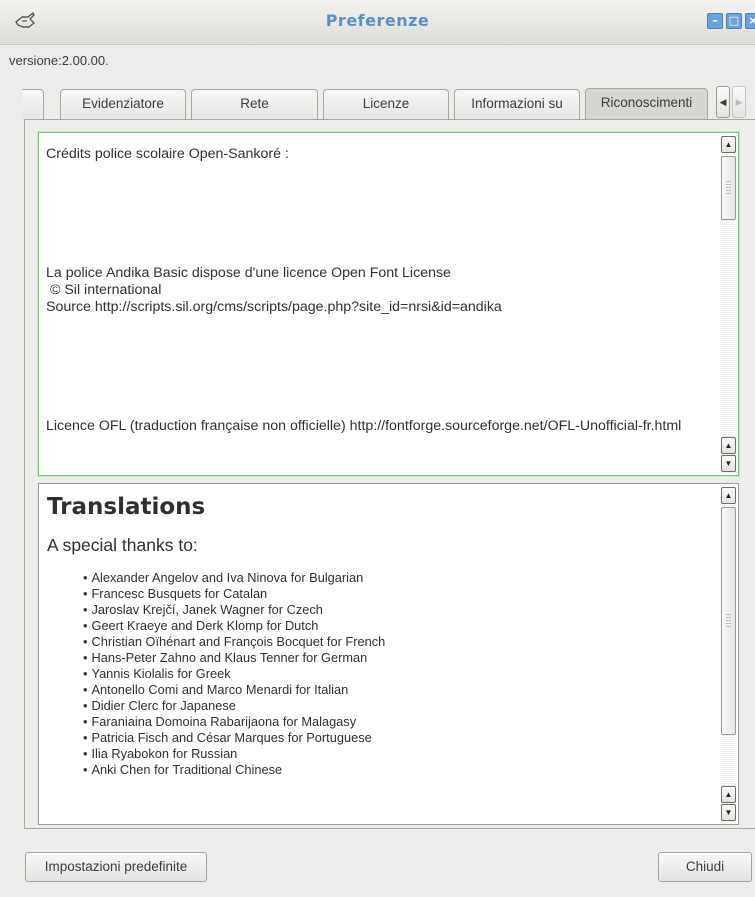 Image resolution: width=755 pixels, height=897 pixels. I want to click on list-item: Anki Chen for Traditional Chinese, so click(395, 770).